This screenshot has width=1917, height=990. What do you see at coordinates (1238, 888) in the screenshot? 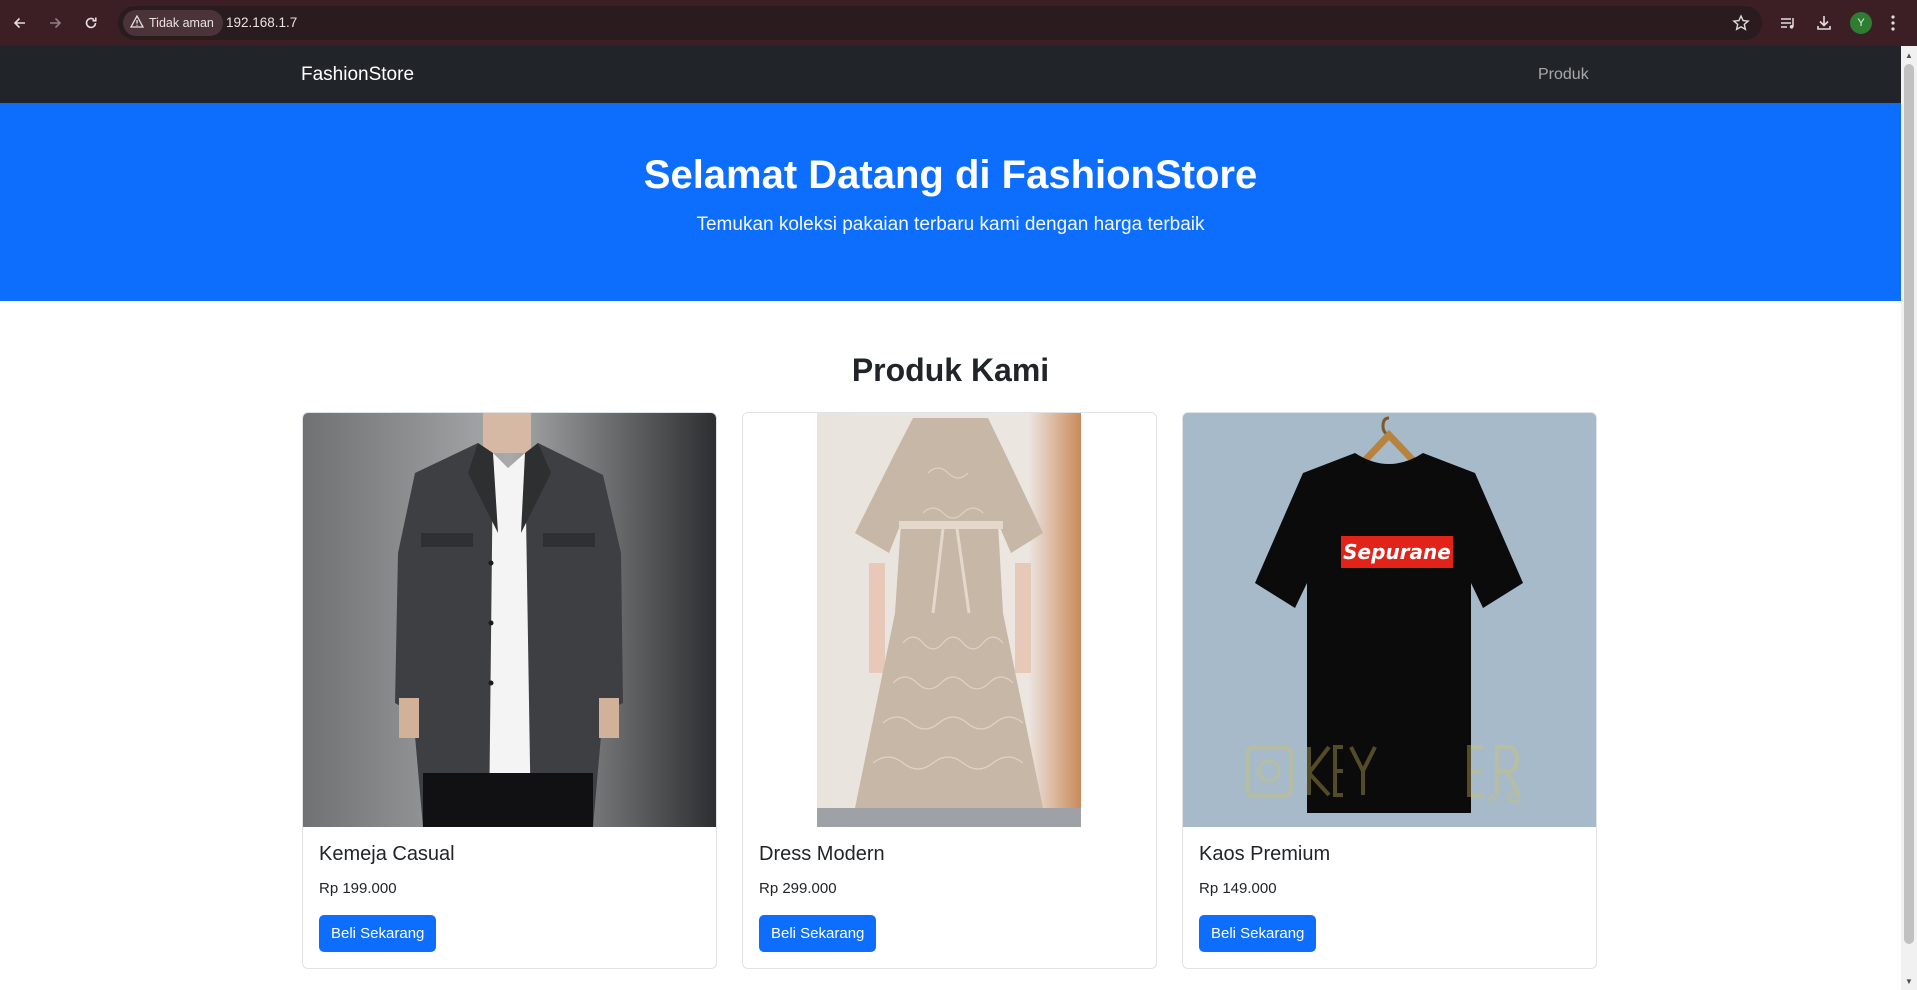
I see `product-price: Rp 149.000` at bounding box center [1238, 888].